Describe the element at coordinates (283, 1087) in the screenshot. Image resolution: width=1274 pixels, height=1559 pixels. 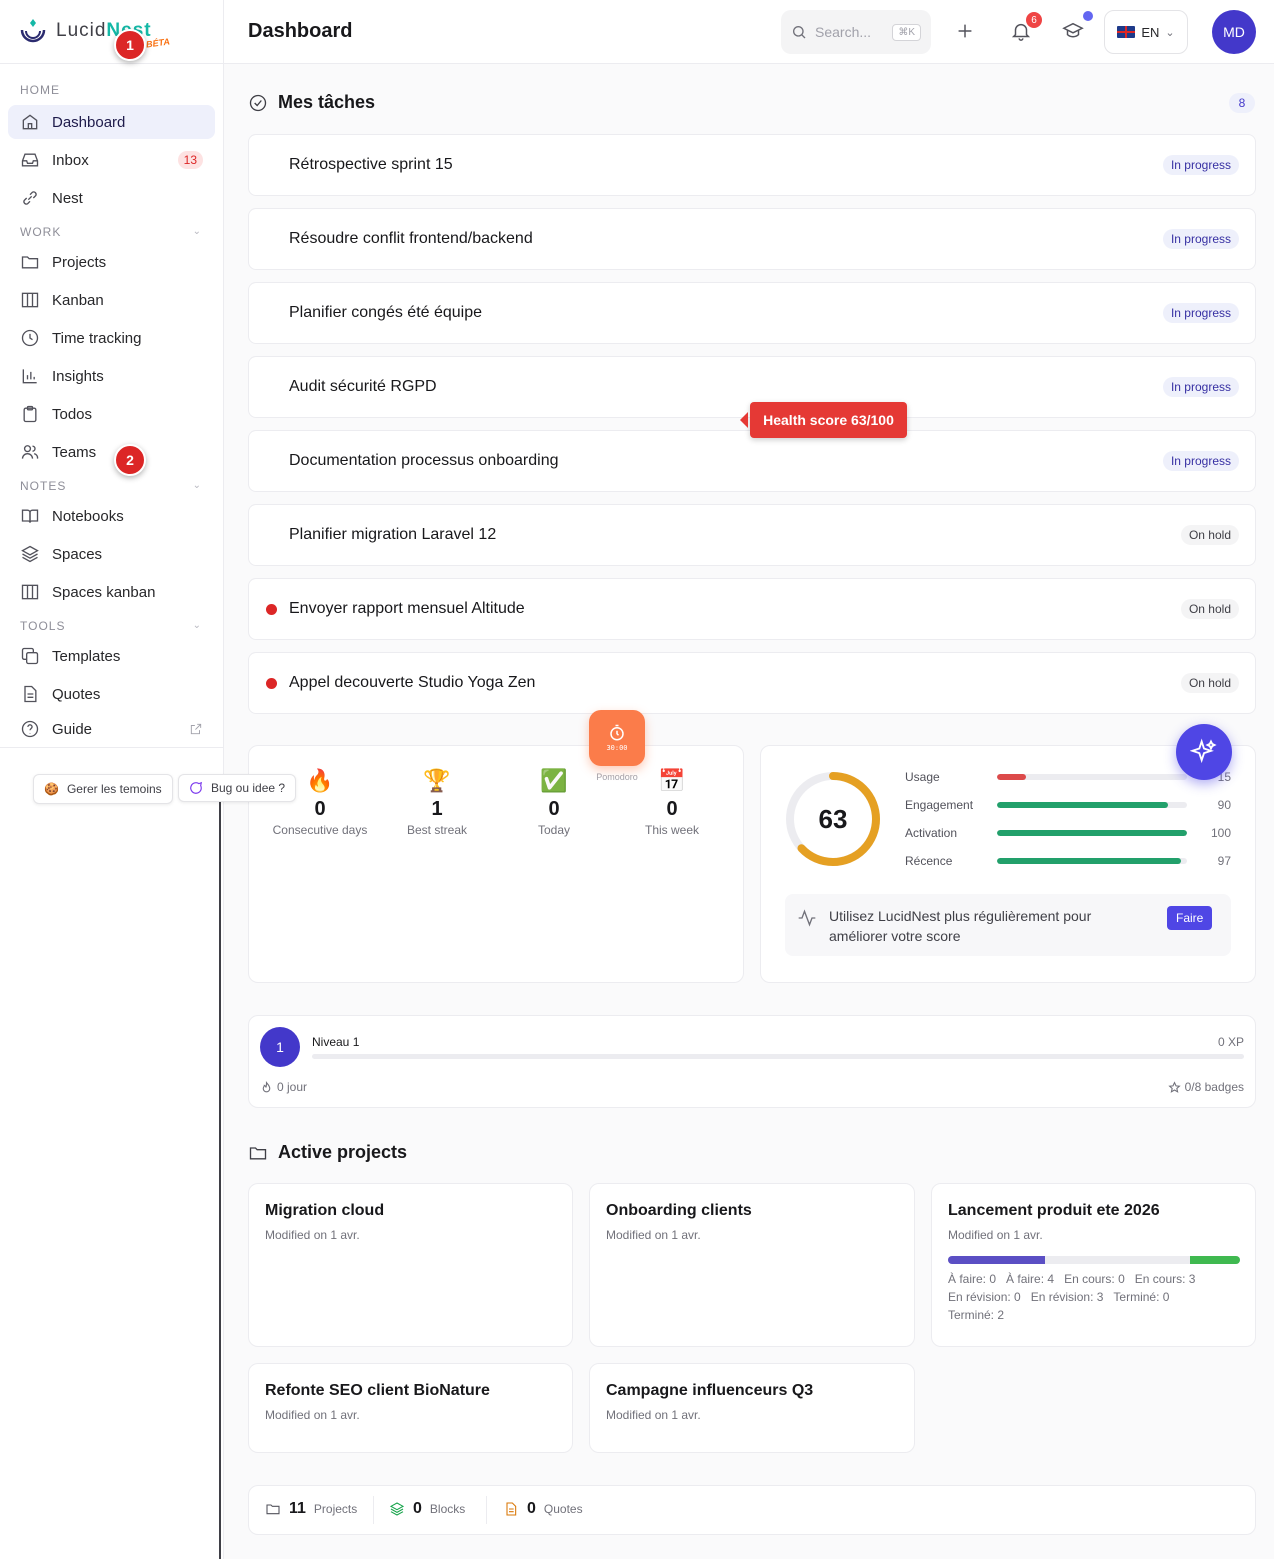
I see `level-days: 0 jour` at that location.